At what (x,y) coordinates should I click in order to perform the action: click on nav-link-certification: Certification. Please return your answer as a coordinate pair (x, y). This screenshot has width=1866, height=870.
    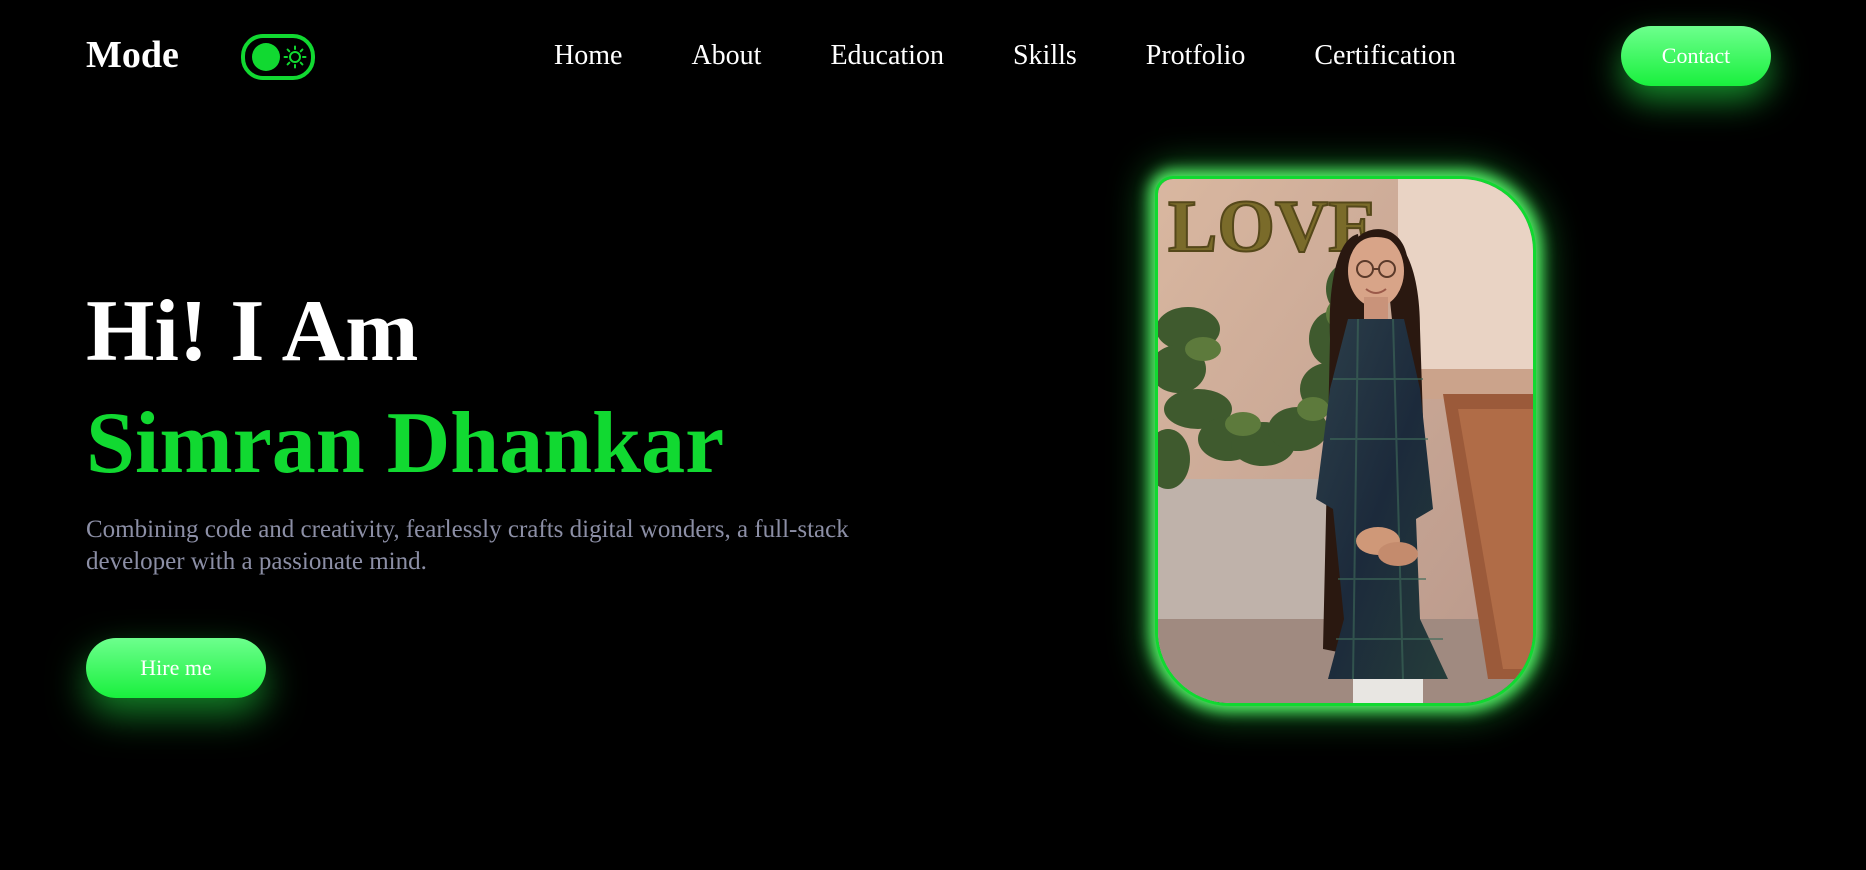
    Looking at the image, I should click on (1385, 56).